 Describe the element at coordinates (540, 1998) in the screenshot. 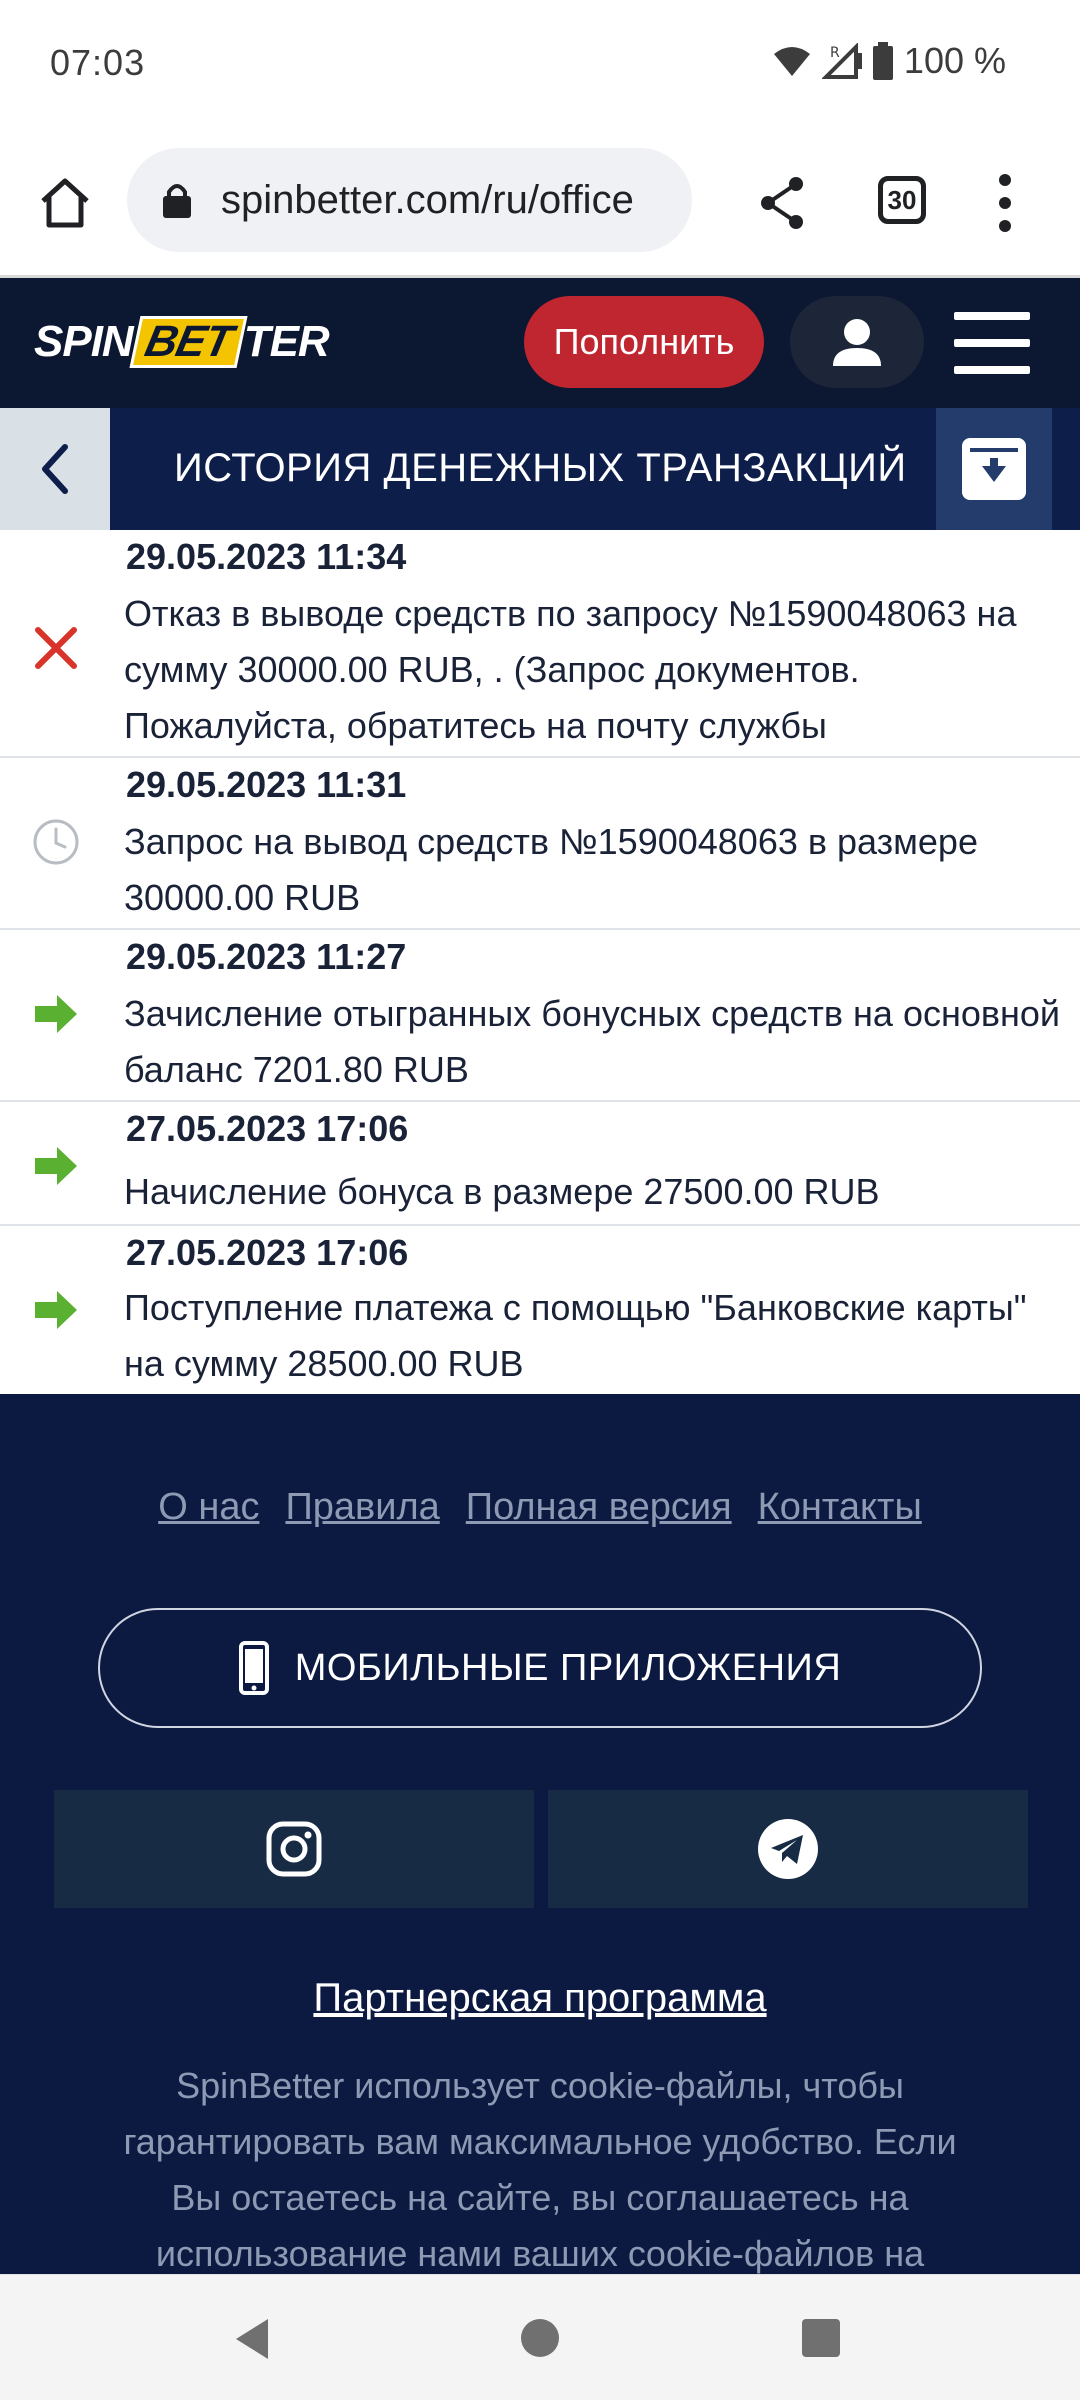

I see `partner-program-link: Партнерская программа` at that location.